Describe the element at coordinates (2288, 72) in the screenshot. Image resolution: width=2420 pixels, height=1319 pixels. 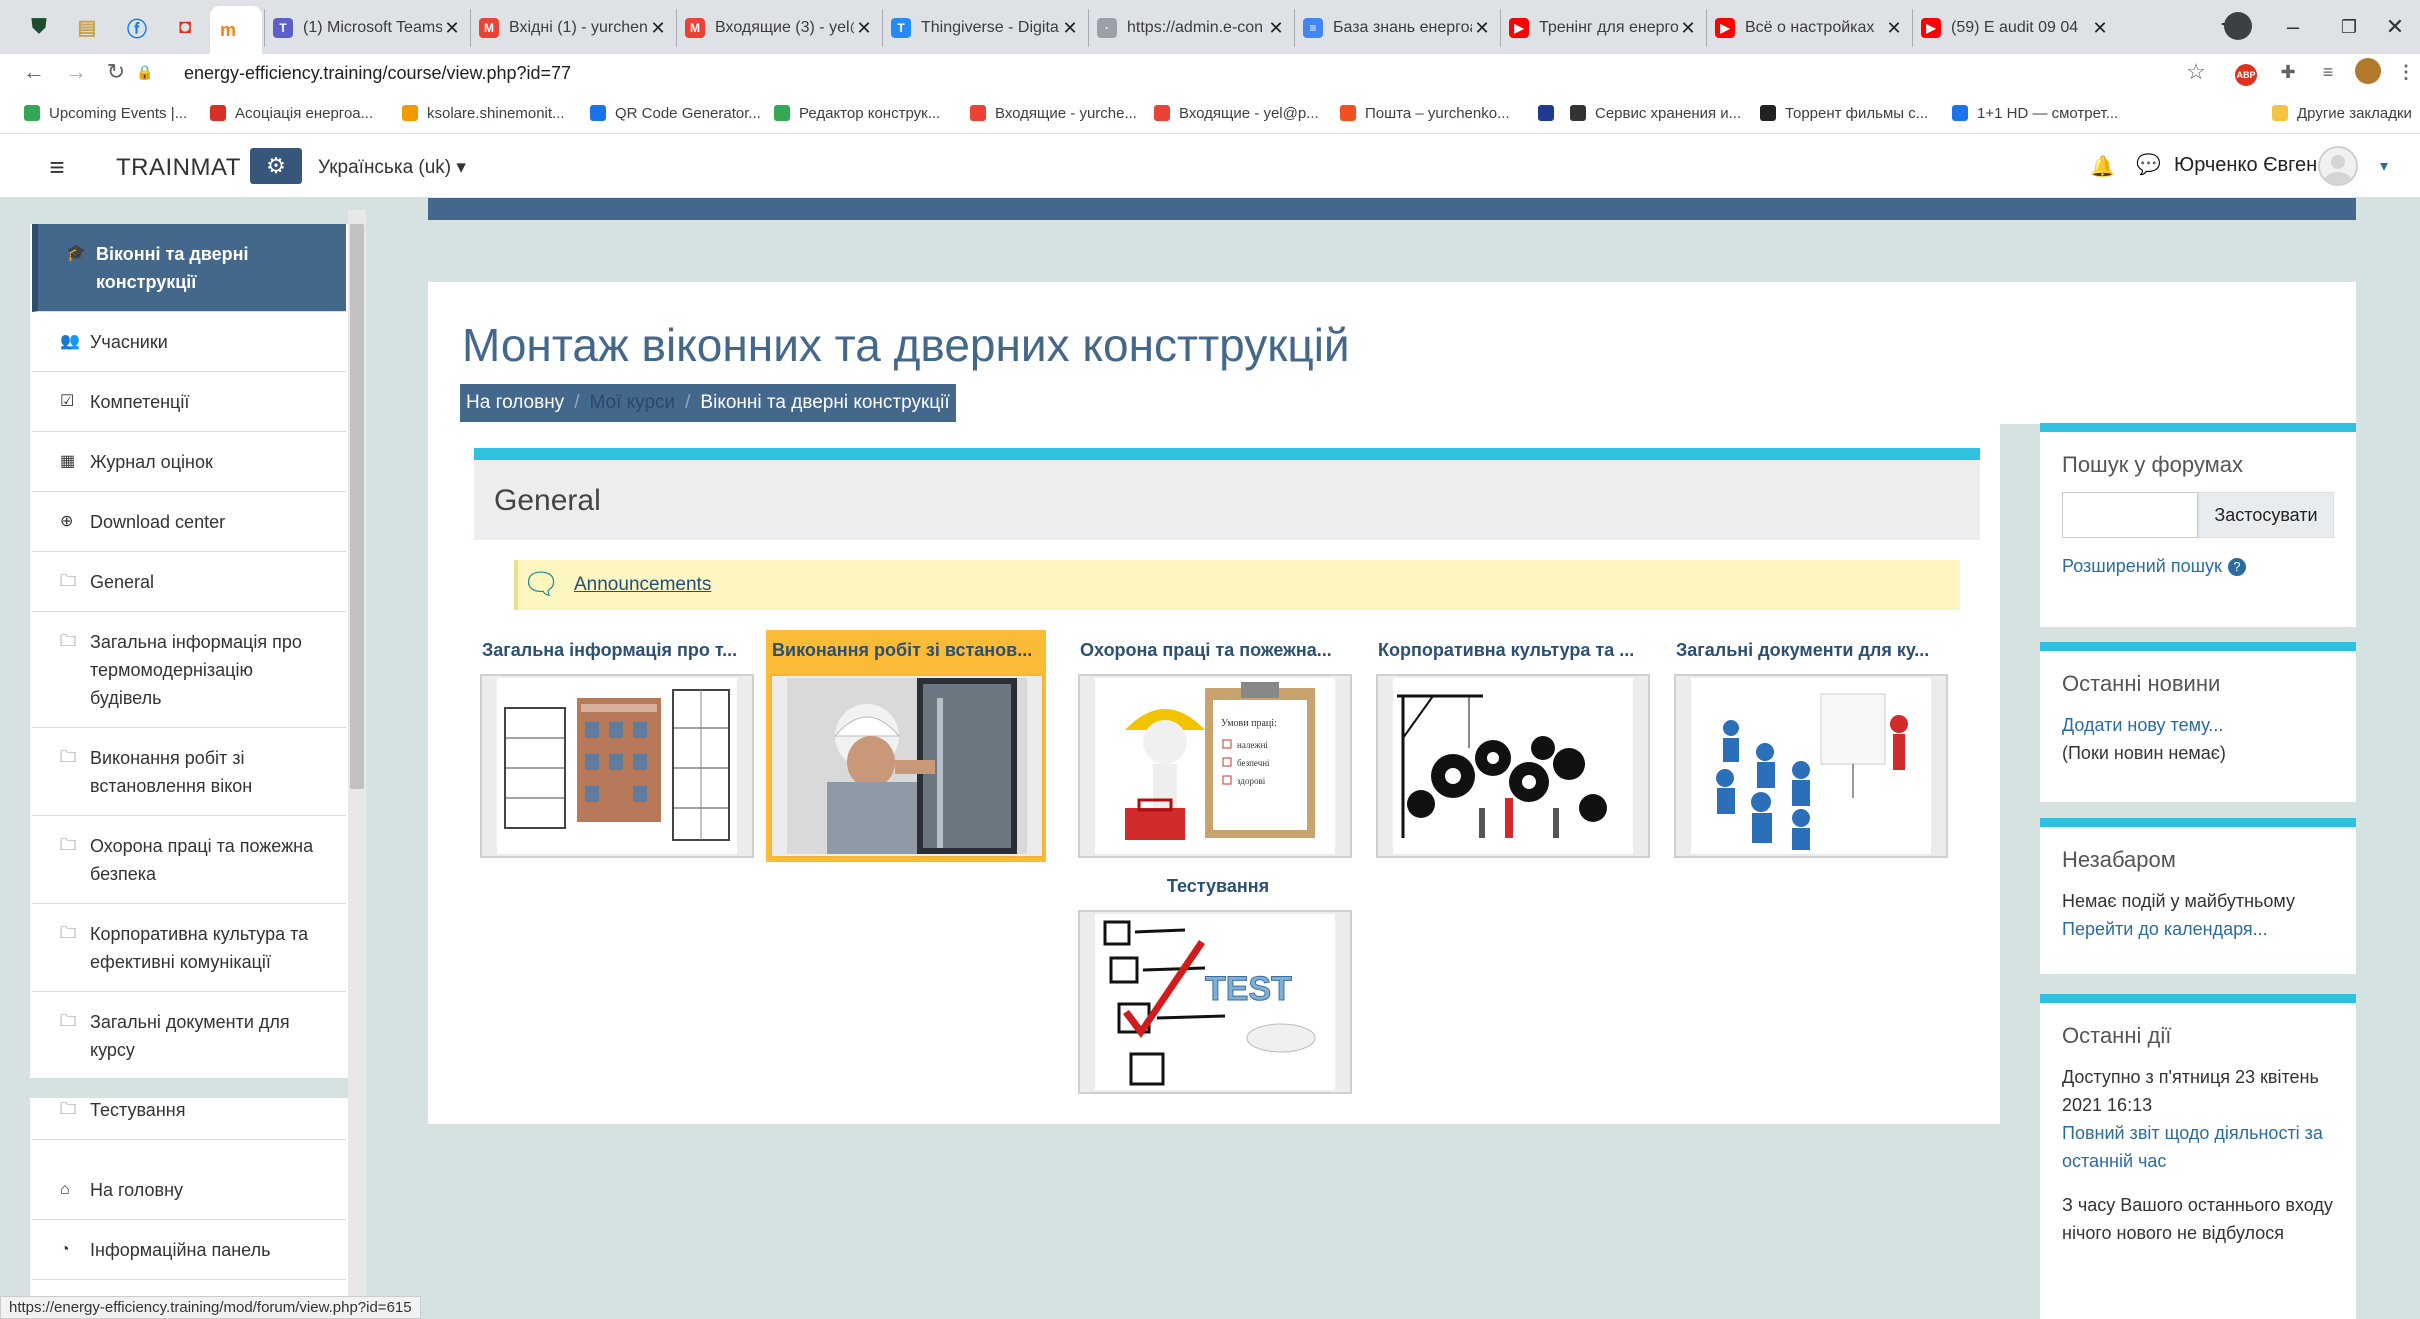
I see `extensions-icon: ✚` at that location.